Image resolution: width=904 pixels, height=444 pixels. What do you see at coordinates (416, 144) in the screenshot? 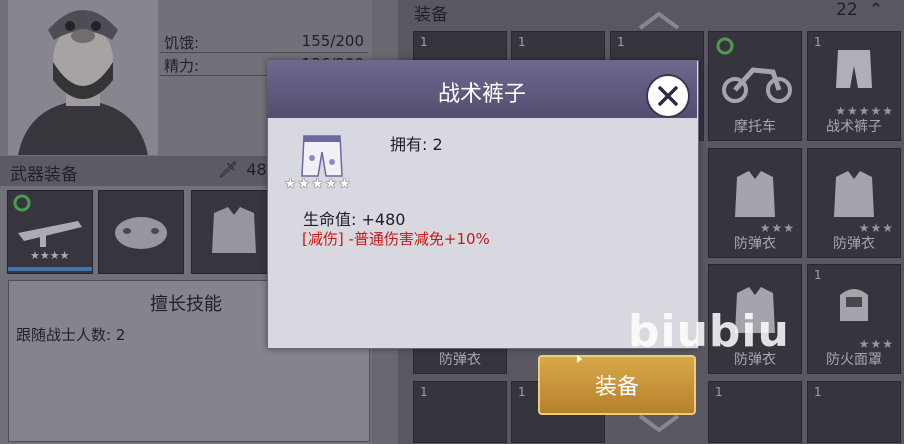
I see `owned-count: 拥有: 2` at bounding box center [416, 144].